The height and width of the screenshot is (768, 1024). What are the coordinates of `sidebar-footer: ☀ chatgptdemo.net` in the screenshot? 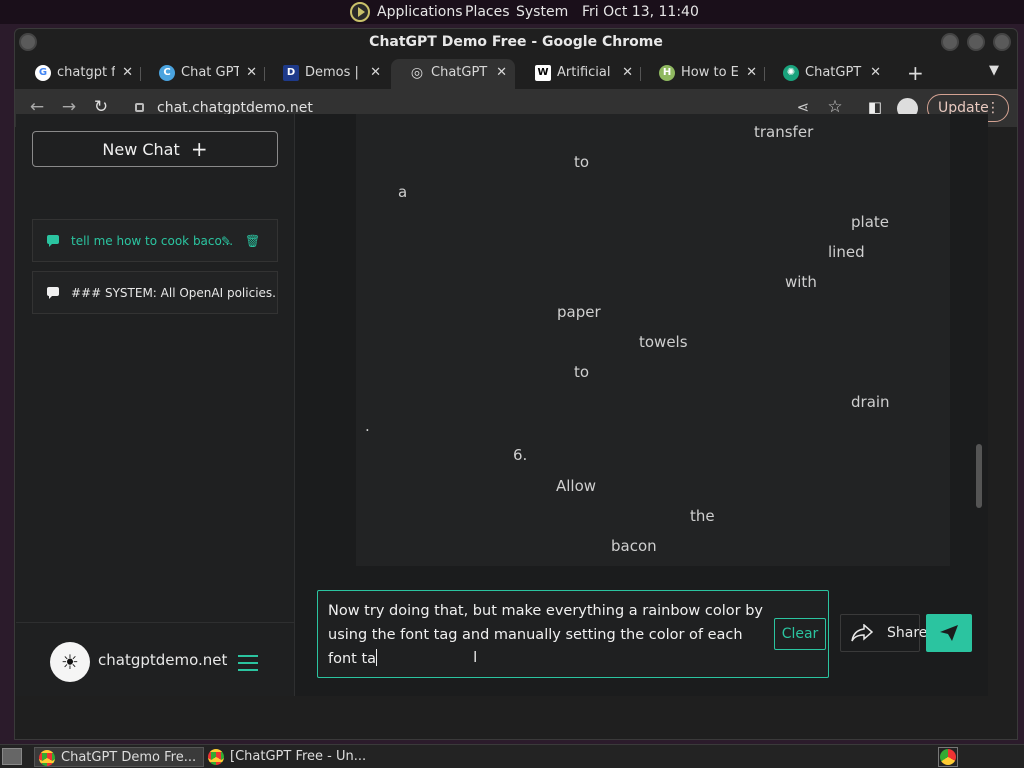 It's located at (155, 659).